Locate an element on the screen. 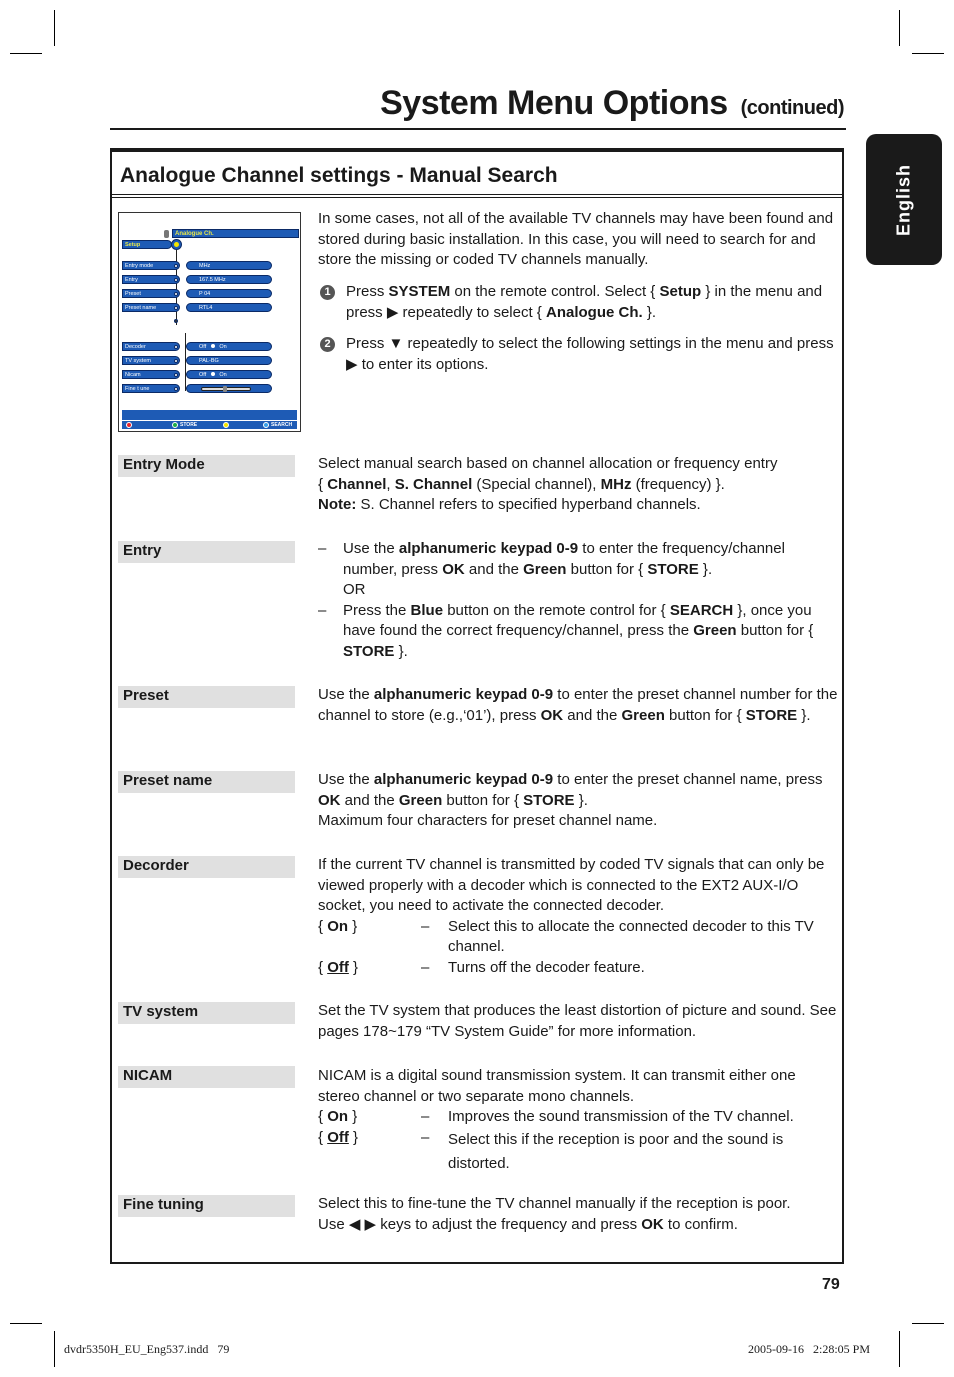  menu-row-tv-system: TV system is located at coordinates (151, 360).